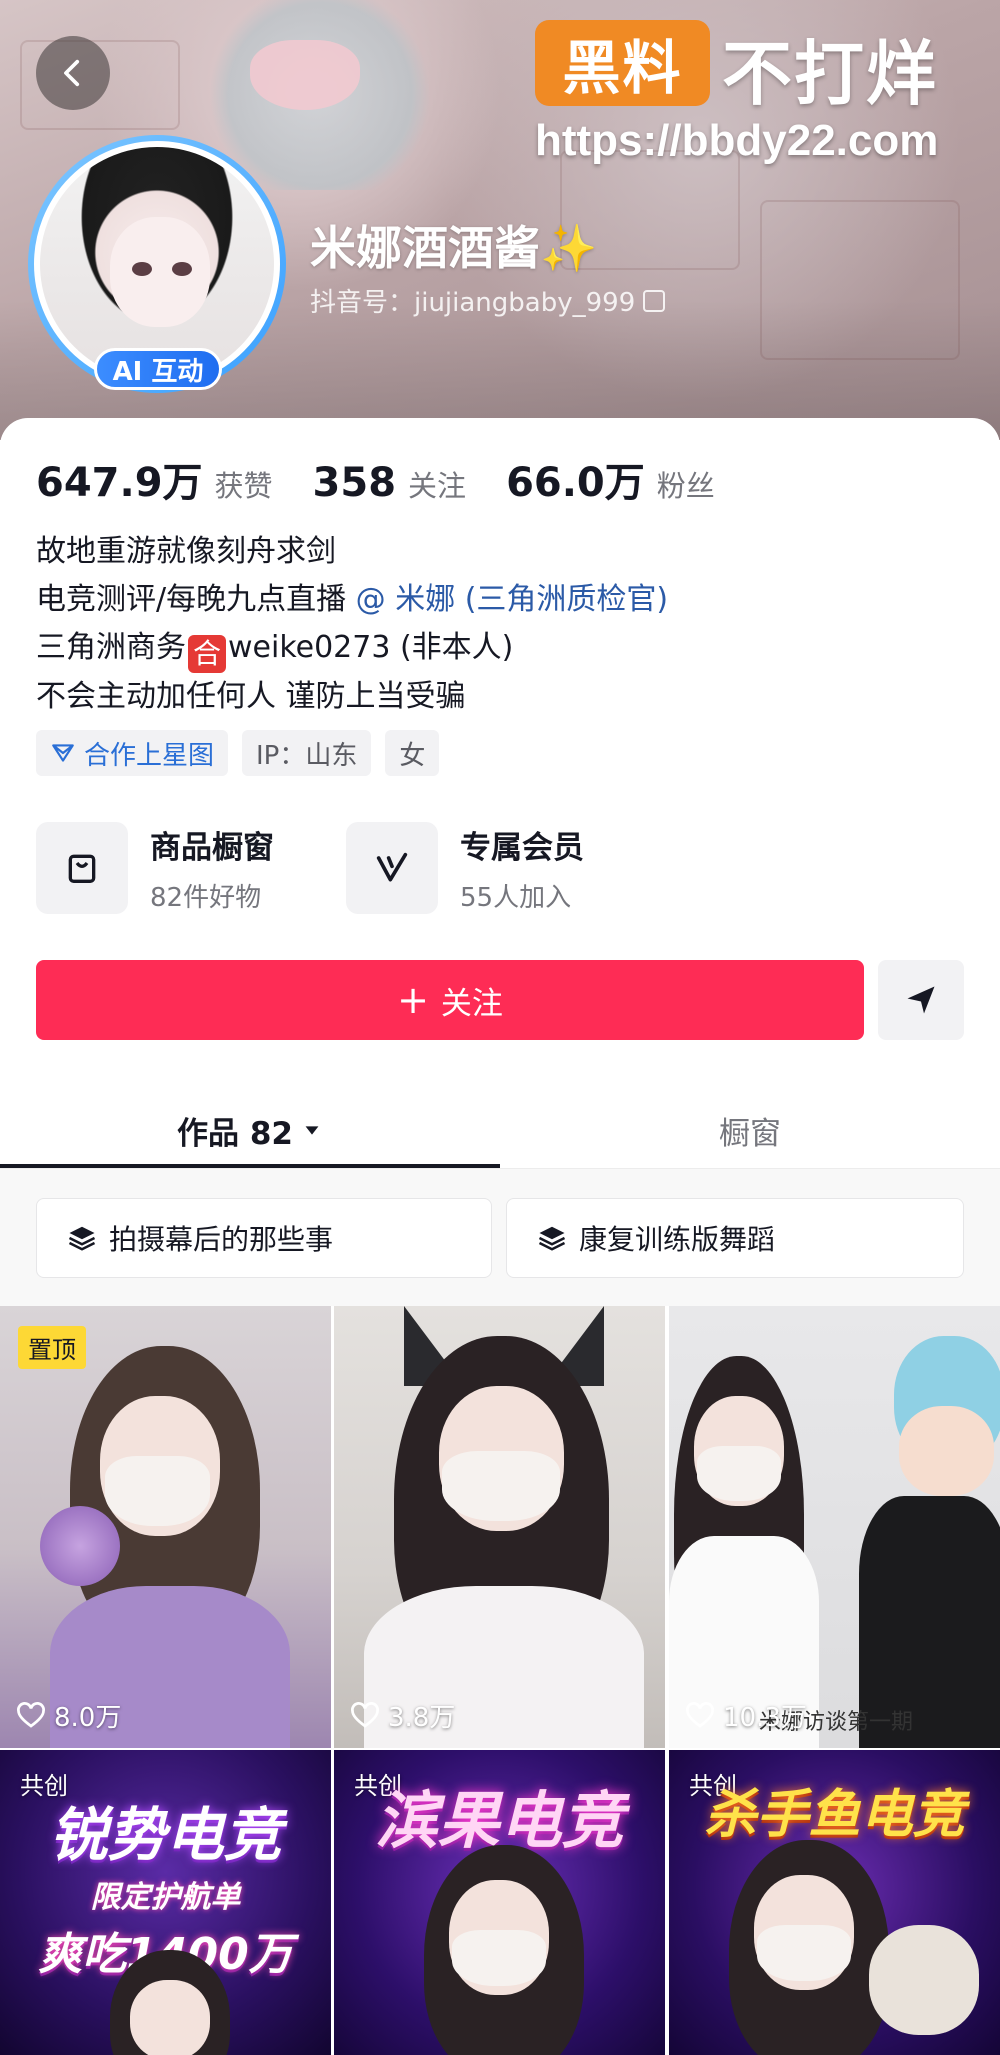 The width and height of the screenshot is (1000, 2055). I want to click on watermark-text: 不打烊, so click(830, 74).